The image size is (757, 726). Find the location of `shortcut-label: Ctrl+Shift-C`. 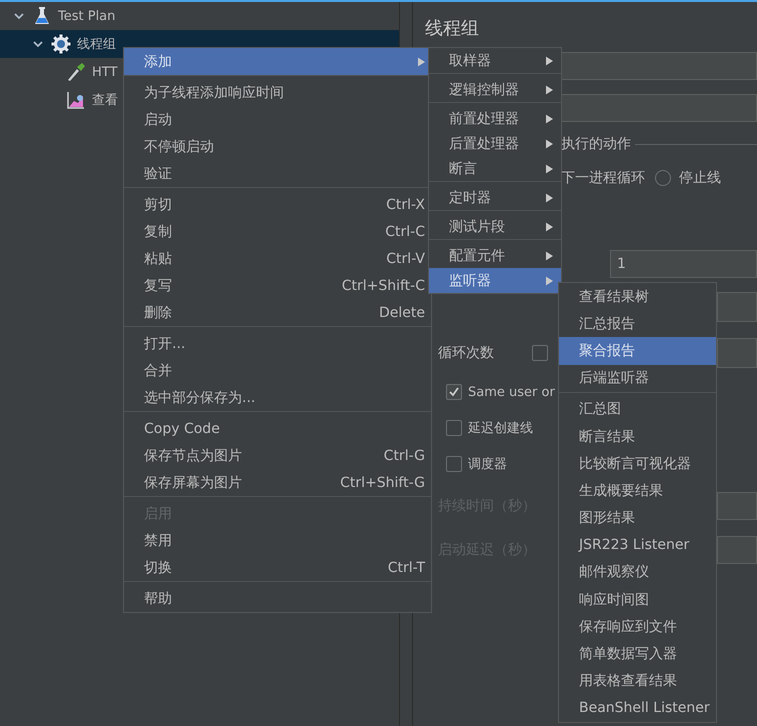

shortcut-label: Ctrl+Shift-C is located at coordinates (383, 286).